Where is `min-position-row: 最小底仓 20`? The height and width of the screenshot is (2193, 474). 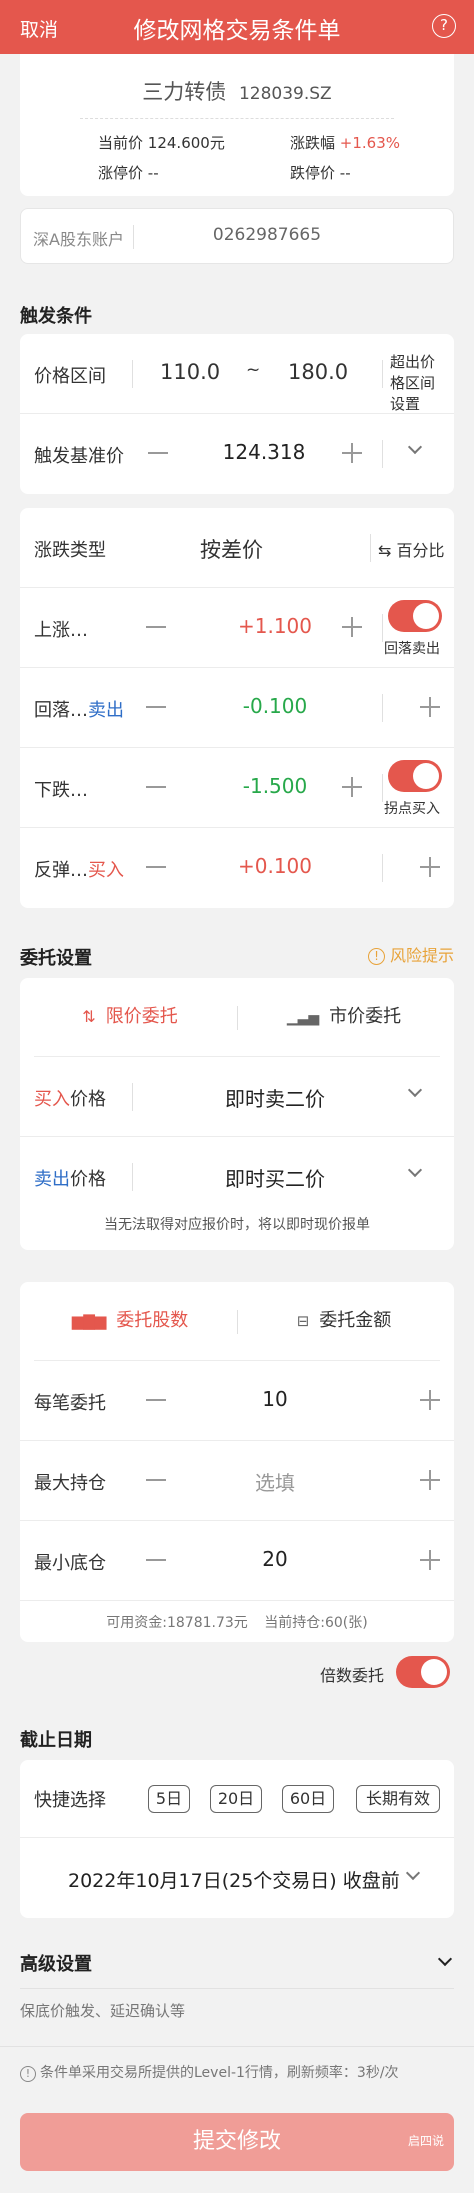 min-position-row: 最小底仓 20 is located at coordinates (237, 1561).